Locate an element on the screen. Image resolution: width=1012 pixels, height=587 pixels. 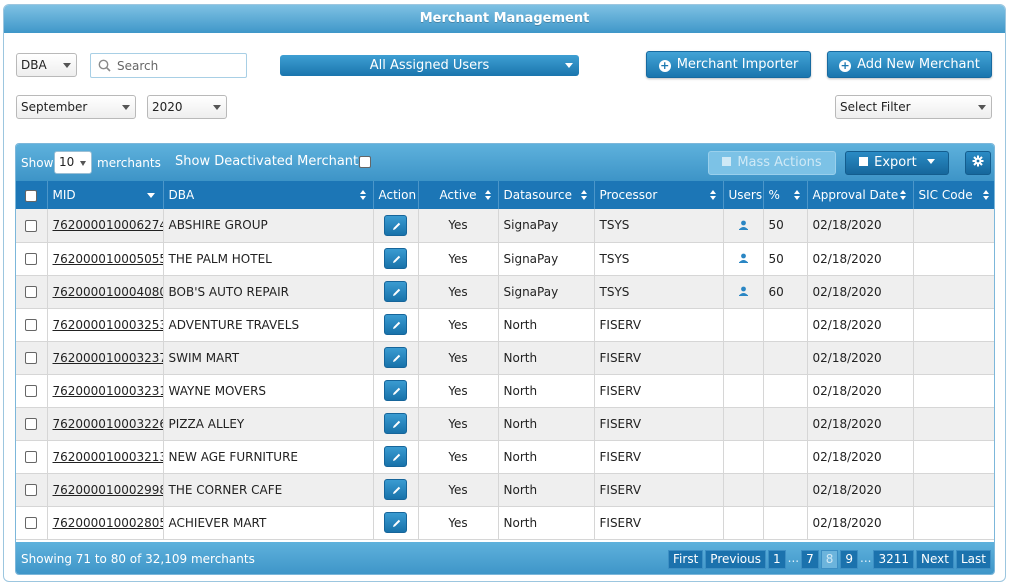
select-all-checkbox is located at coordinates (31, 195).